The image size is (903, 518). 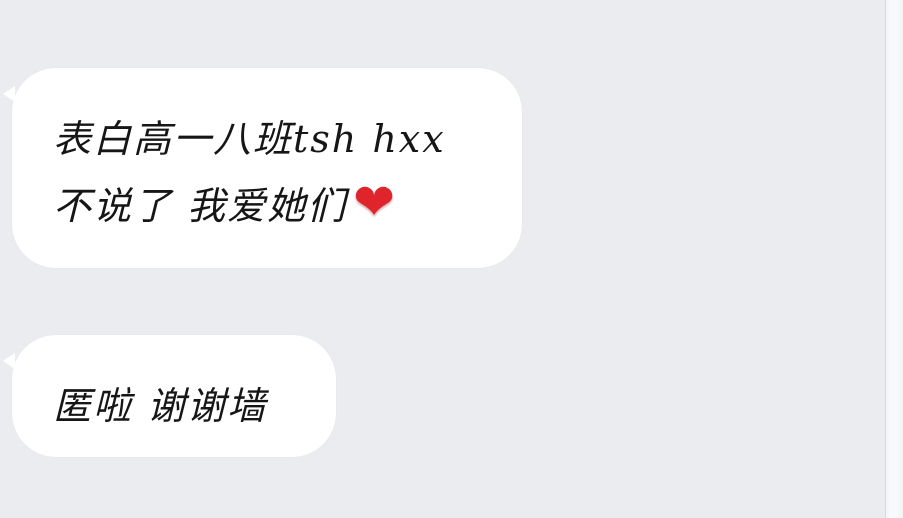 What do you see at coordinates (160, 406) in the screenshot?
I see `message-text-line: 匿啦 谢谢墙` at bounding box center [160, 406].